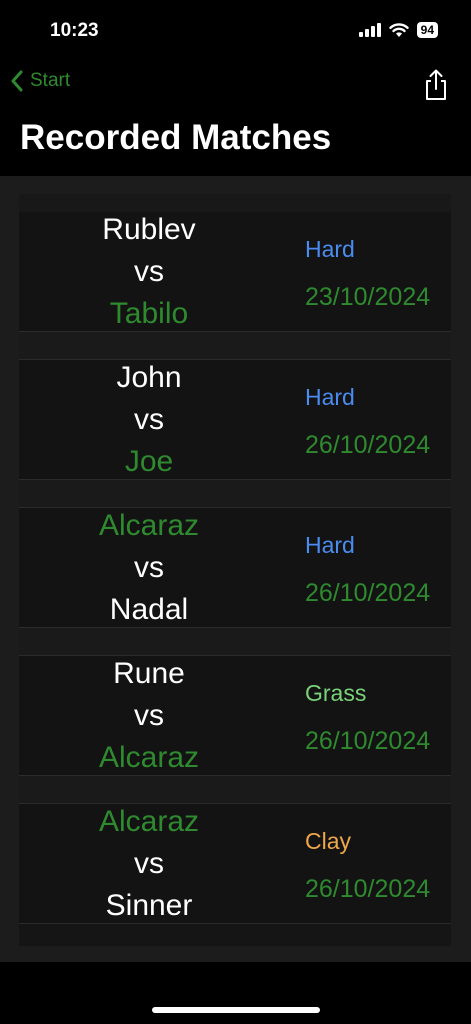 The width and height of the screenshot is (471, 1024). I want to click on player-two-name: Nadal, so click(149, 609).